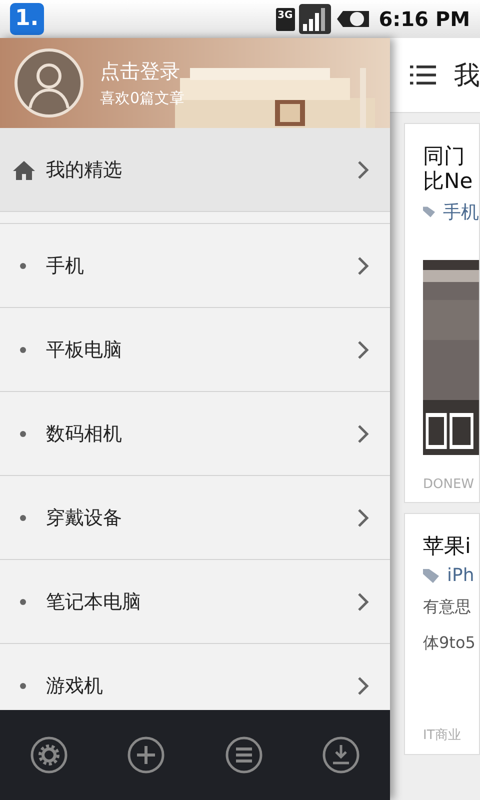 This screenshot has width=480, height=800. What do you see at coordinates (353, 19) in the screenshot?
I see `battery-unknown-icon` at bounding box center [353, 19].